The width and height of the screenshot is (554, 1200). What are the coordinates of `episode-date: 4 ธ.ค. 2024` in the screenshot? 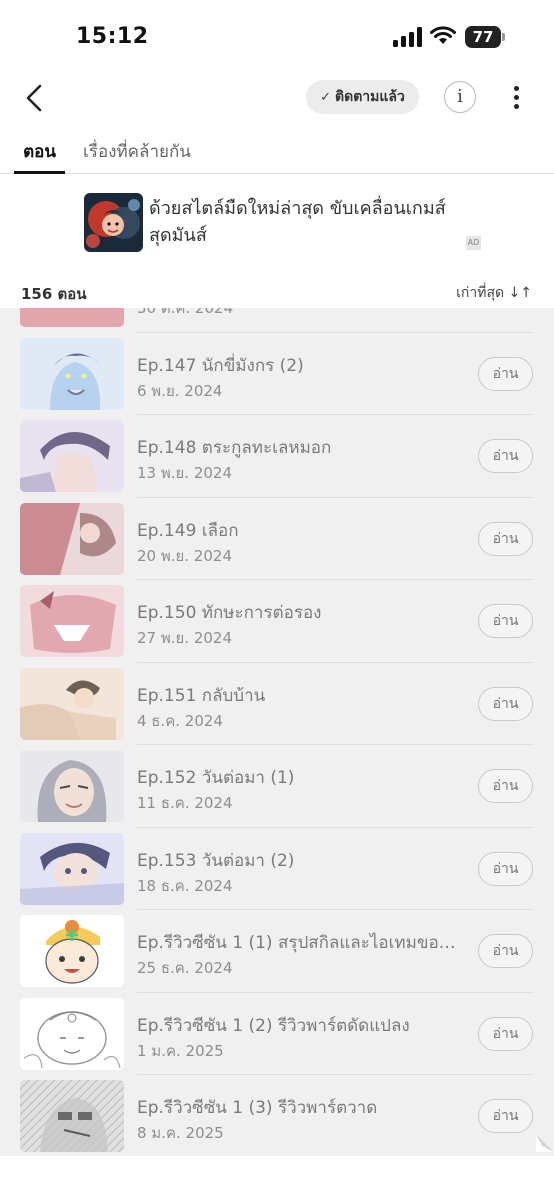 It's located at (180, 720).